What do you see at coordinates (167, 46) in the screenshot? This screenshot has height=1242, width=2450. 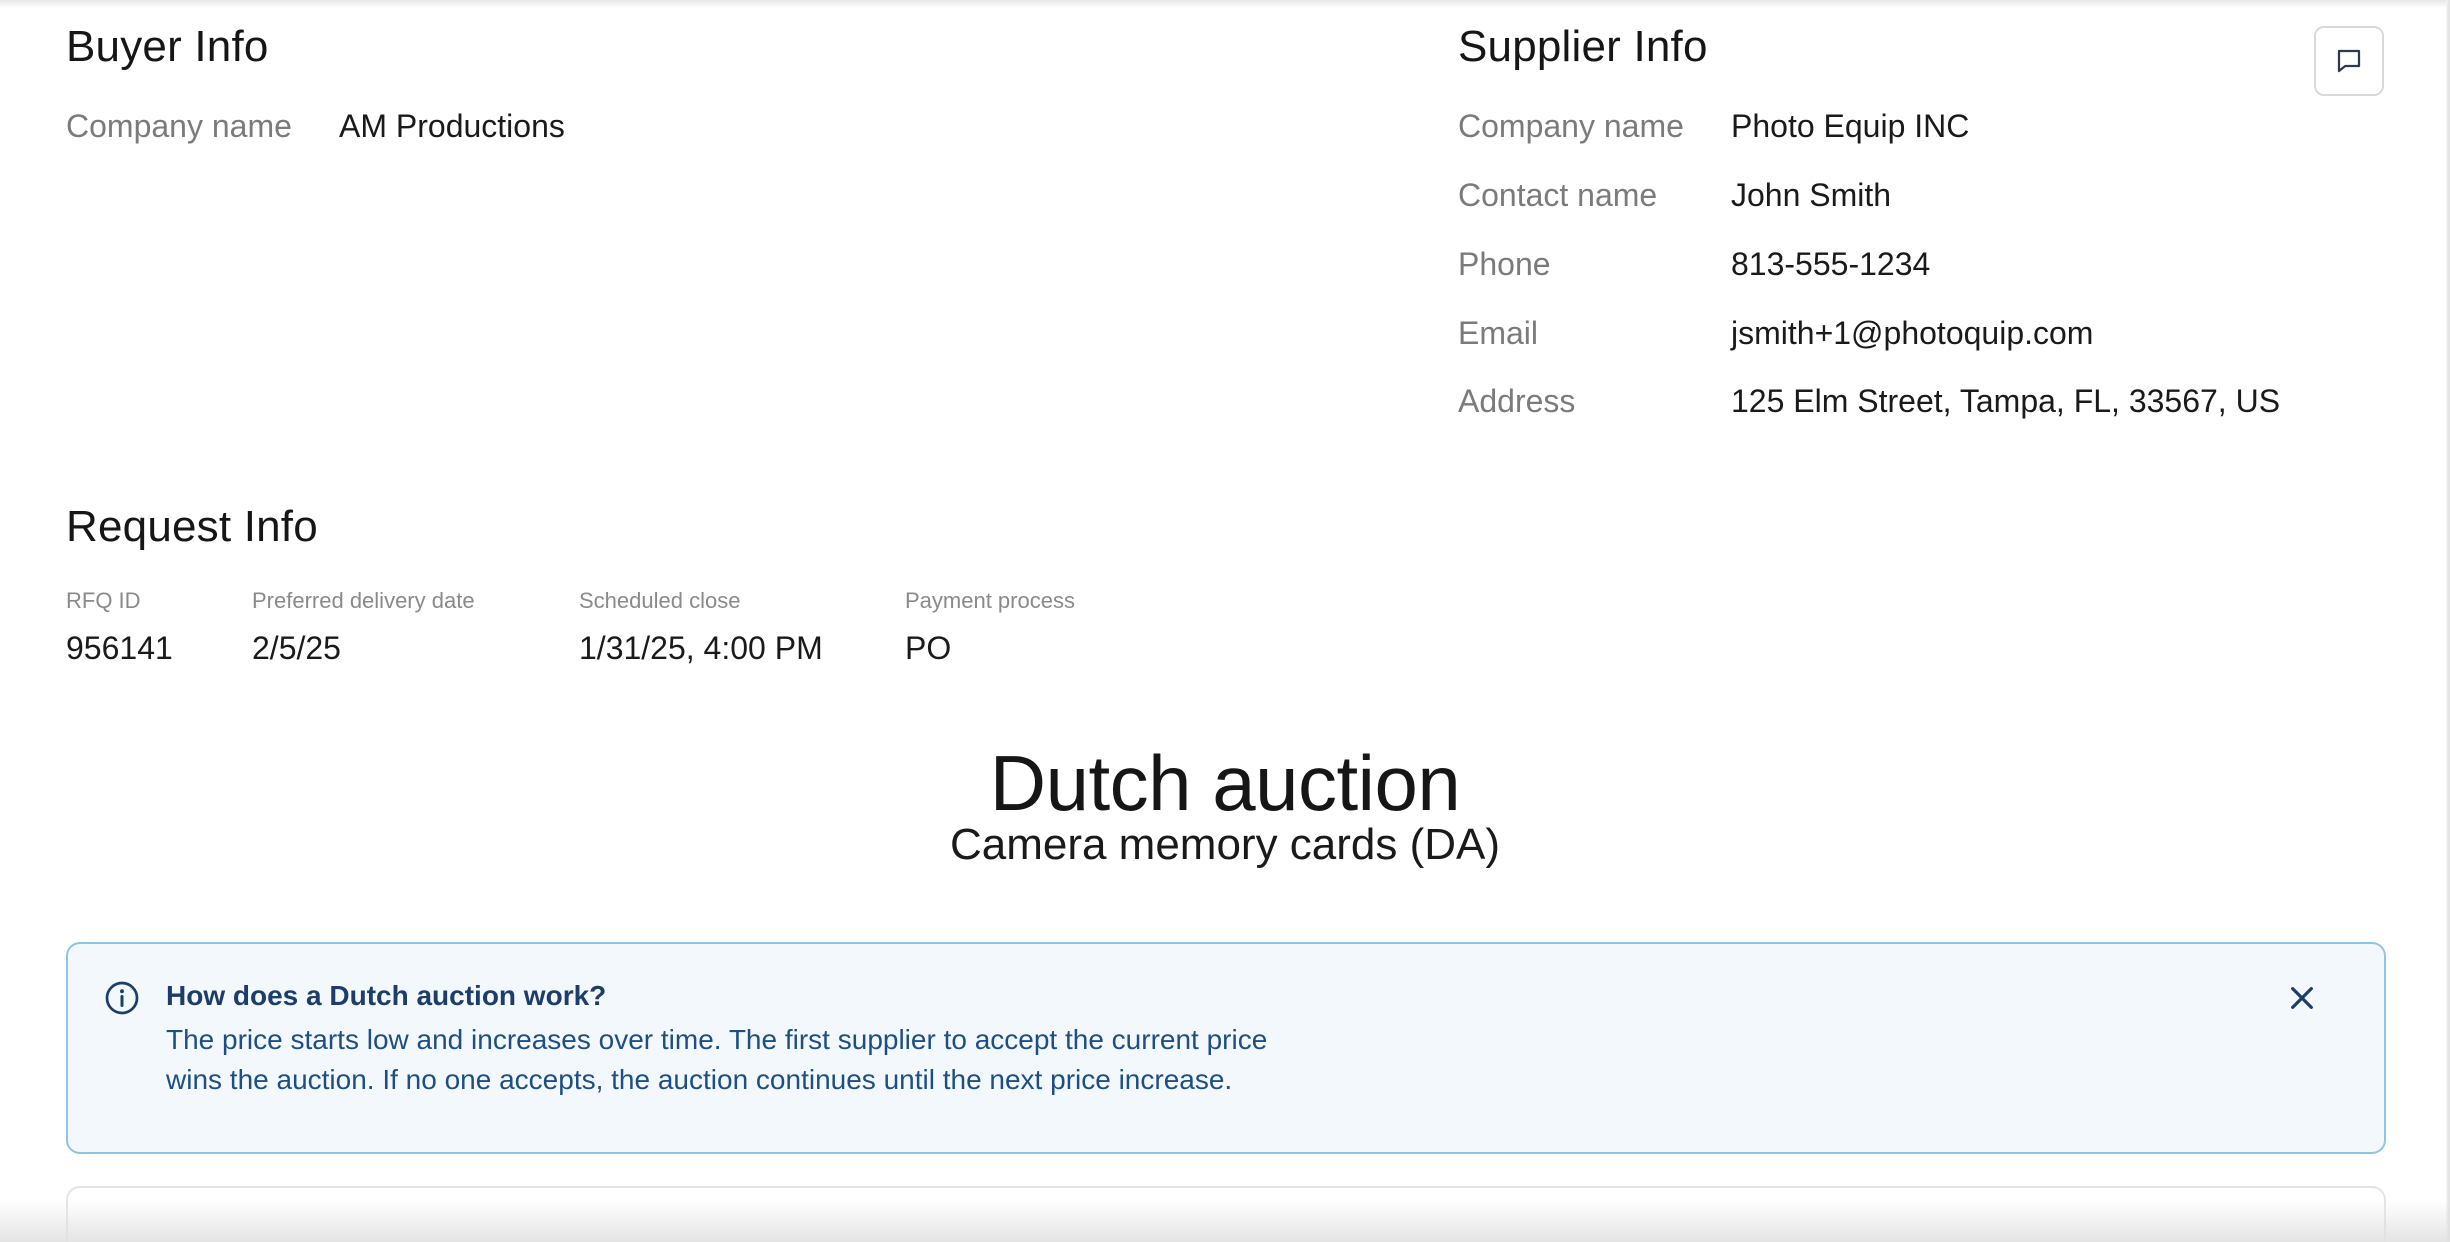 I see `buyer-info-title: Buyer Info` at bounding box center [167, 46].